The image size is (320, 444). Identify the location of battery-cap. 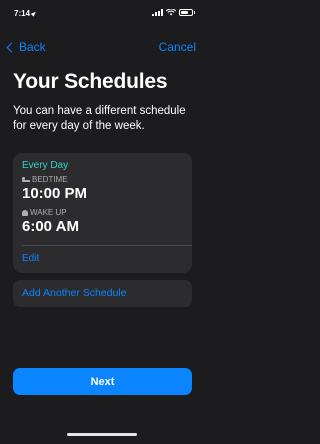
(194, 12).